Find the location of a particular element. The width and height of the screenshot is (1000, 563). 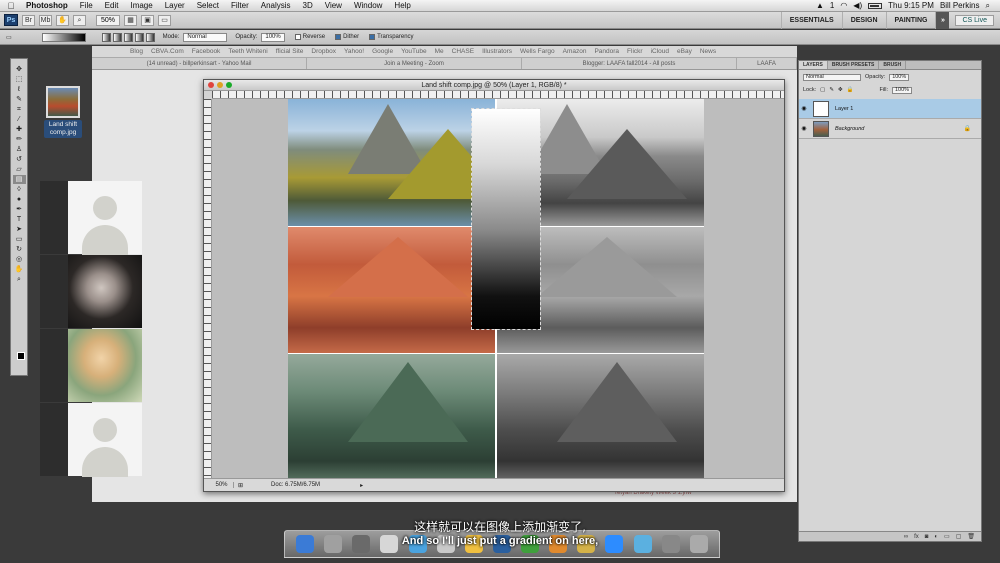

desktop-file: Land shift comp.jpg is located at coordinates (63, 112).